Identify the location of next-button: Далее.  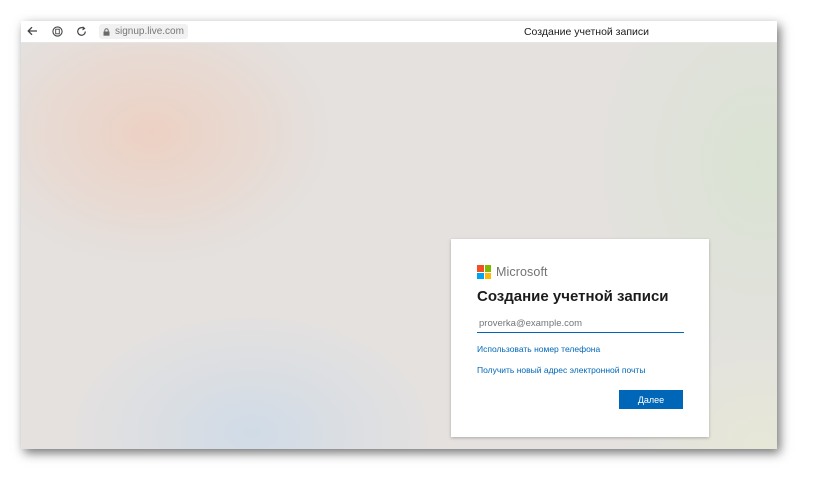
(651, 399).